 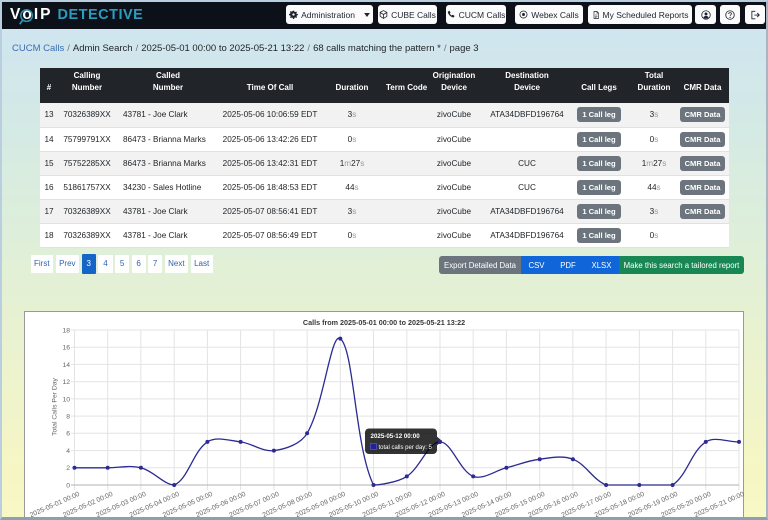 I want to click on svg-text: 18, so click(x=66, y=330).